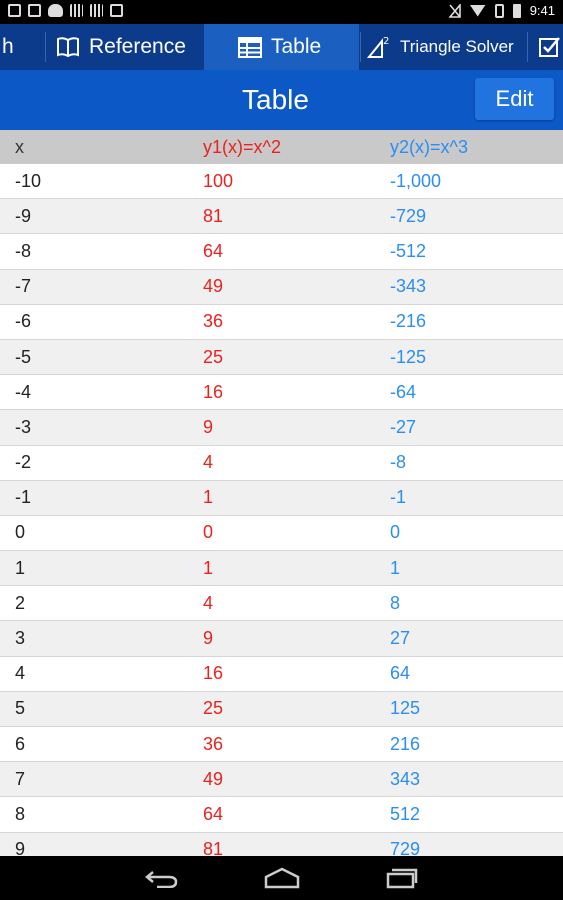  I want to click on table-row: 4 16 64, so click(281, 674).